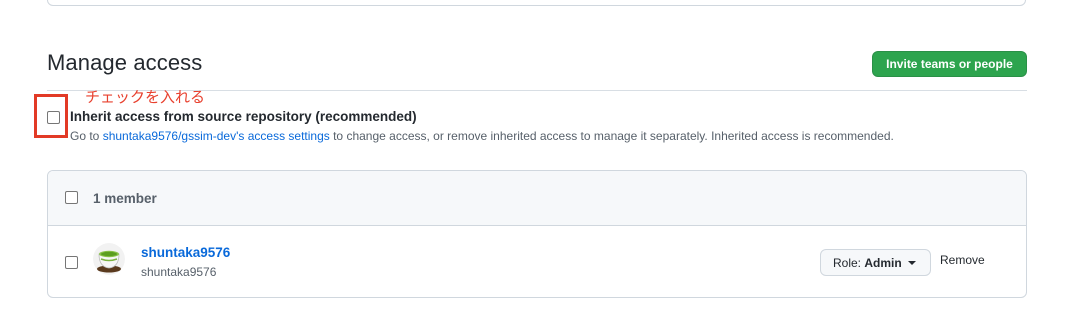  What do you see at coordinates (71, 262) in the screenshot?
I see `member-checkbox` at bounding box center [71, 262].